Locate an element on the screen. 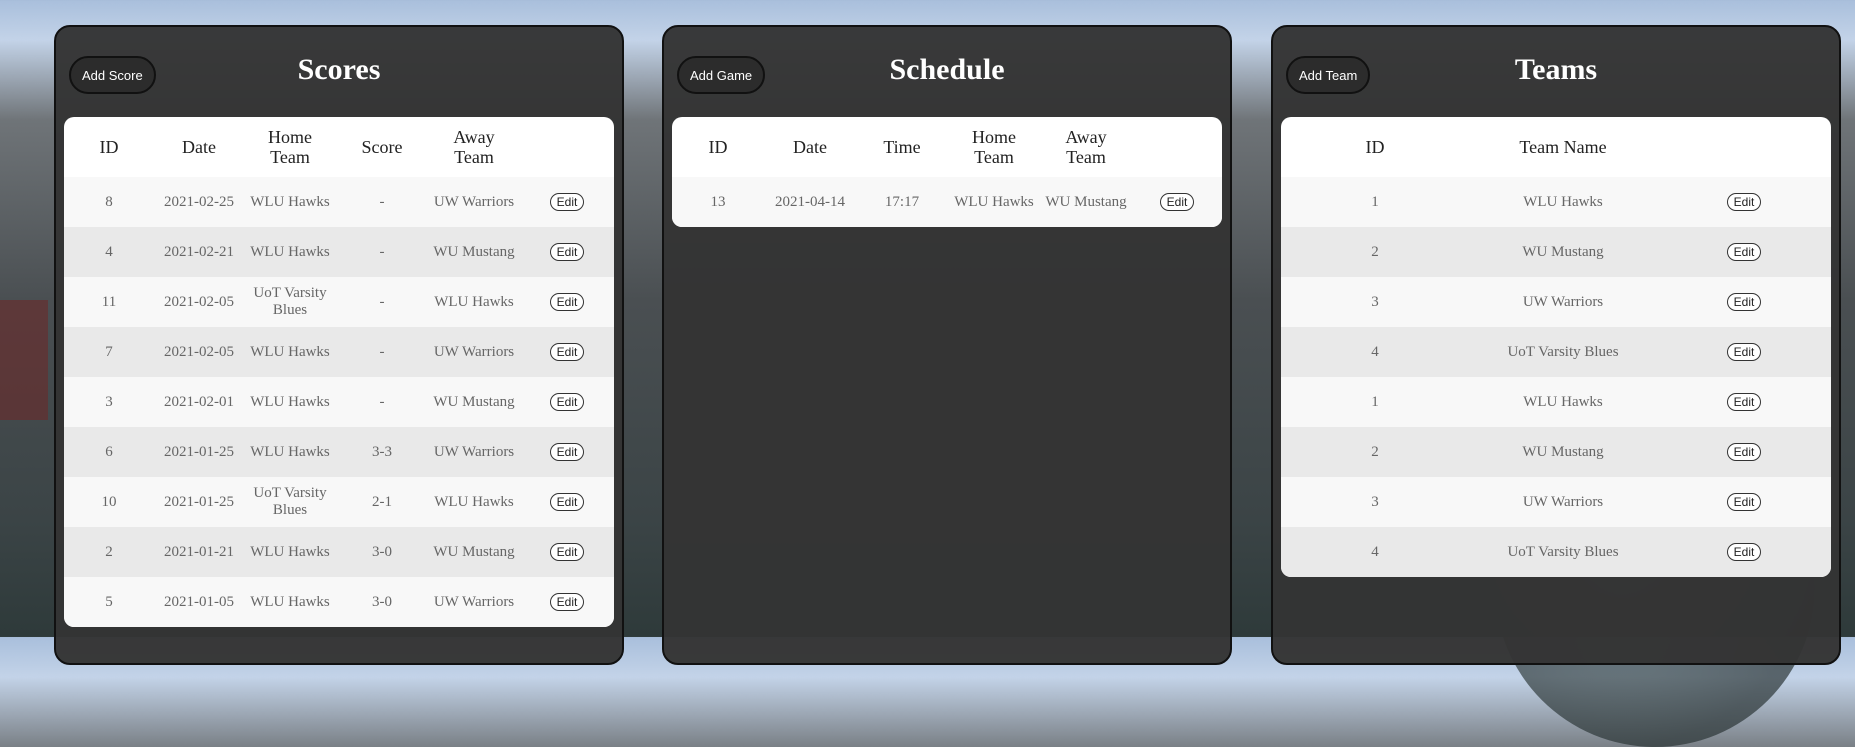  cell-time: 17:17 is located at coordinates (902, 201).